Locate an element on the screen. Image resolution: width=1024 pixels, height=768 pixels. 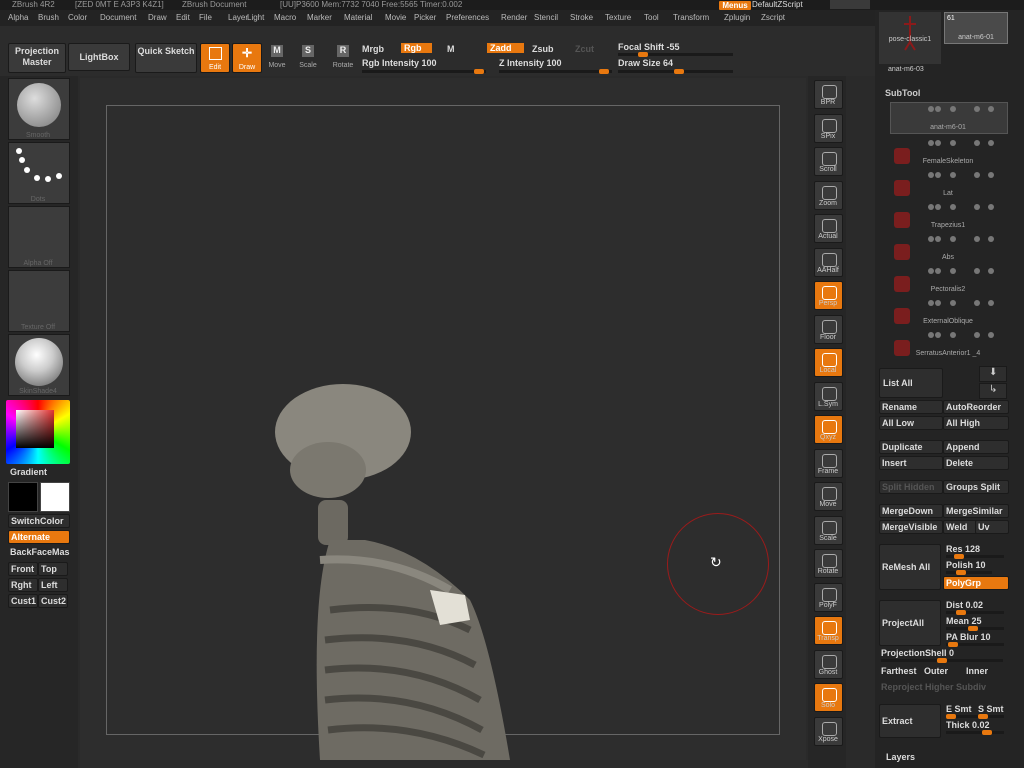
stroke-picker is located at coordinates (39, 173).